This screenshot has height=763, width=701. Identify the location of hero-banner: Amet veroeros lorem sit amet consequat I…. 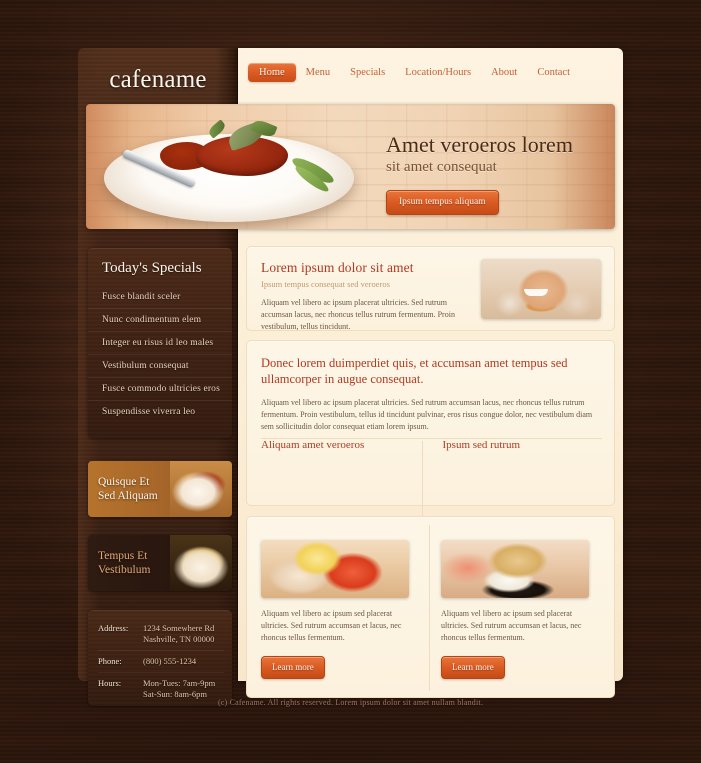
(350, 166).